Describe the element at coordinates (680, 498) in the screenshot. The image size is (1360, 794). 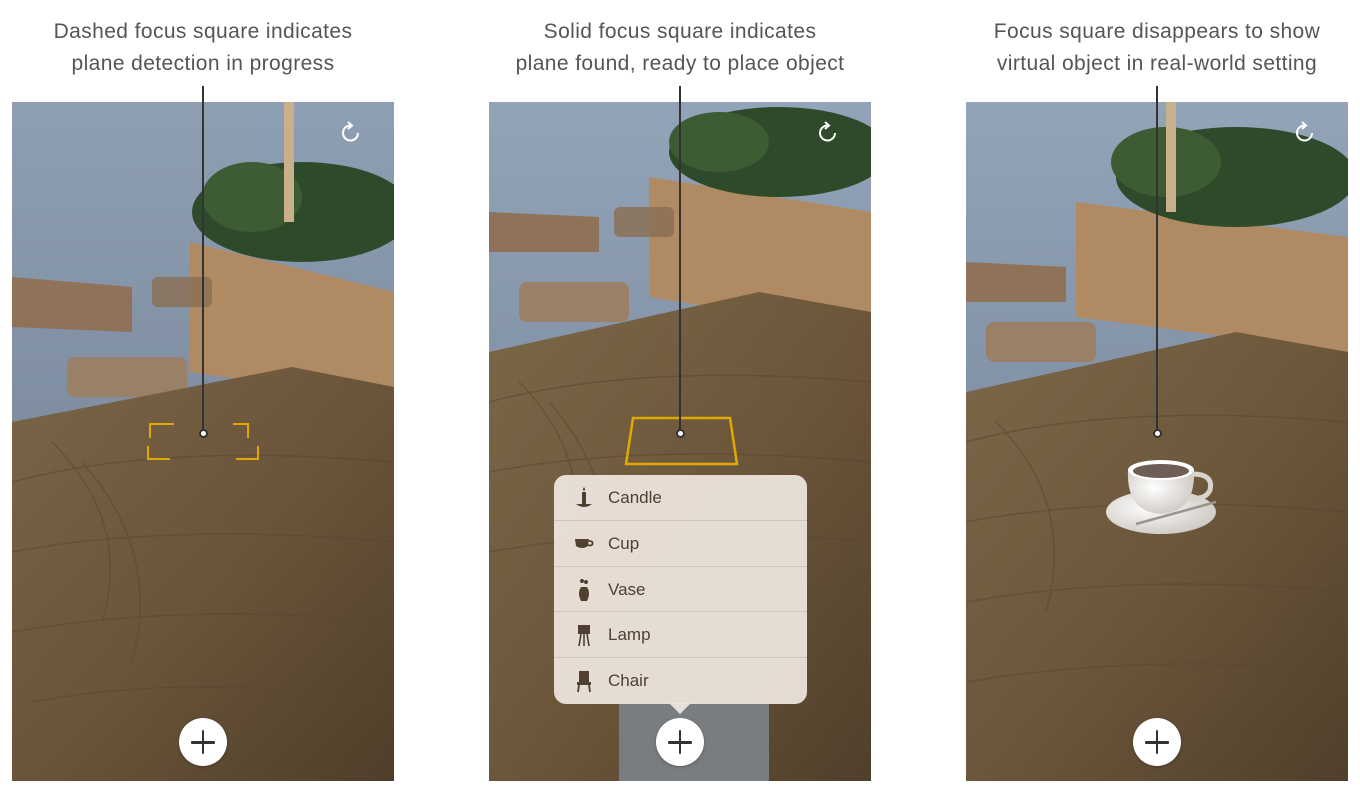
I see `menu-item-candle: Candle` at that location.